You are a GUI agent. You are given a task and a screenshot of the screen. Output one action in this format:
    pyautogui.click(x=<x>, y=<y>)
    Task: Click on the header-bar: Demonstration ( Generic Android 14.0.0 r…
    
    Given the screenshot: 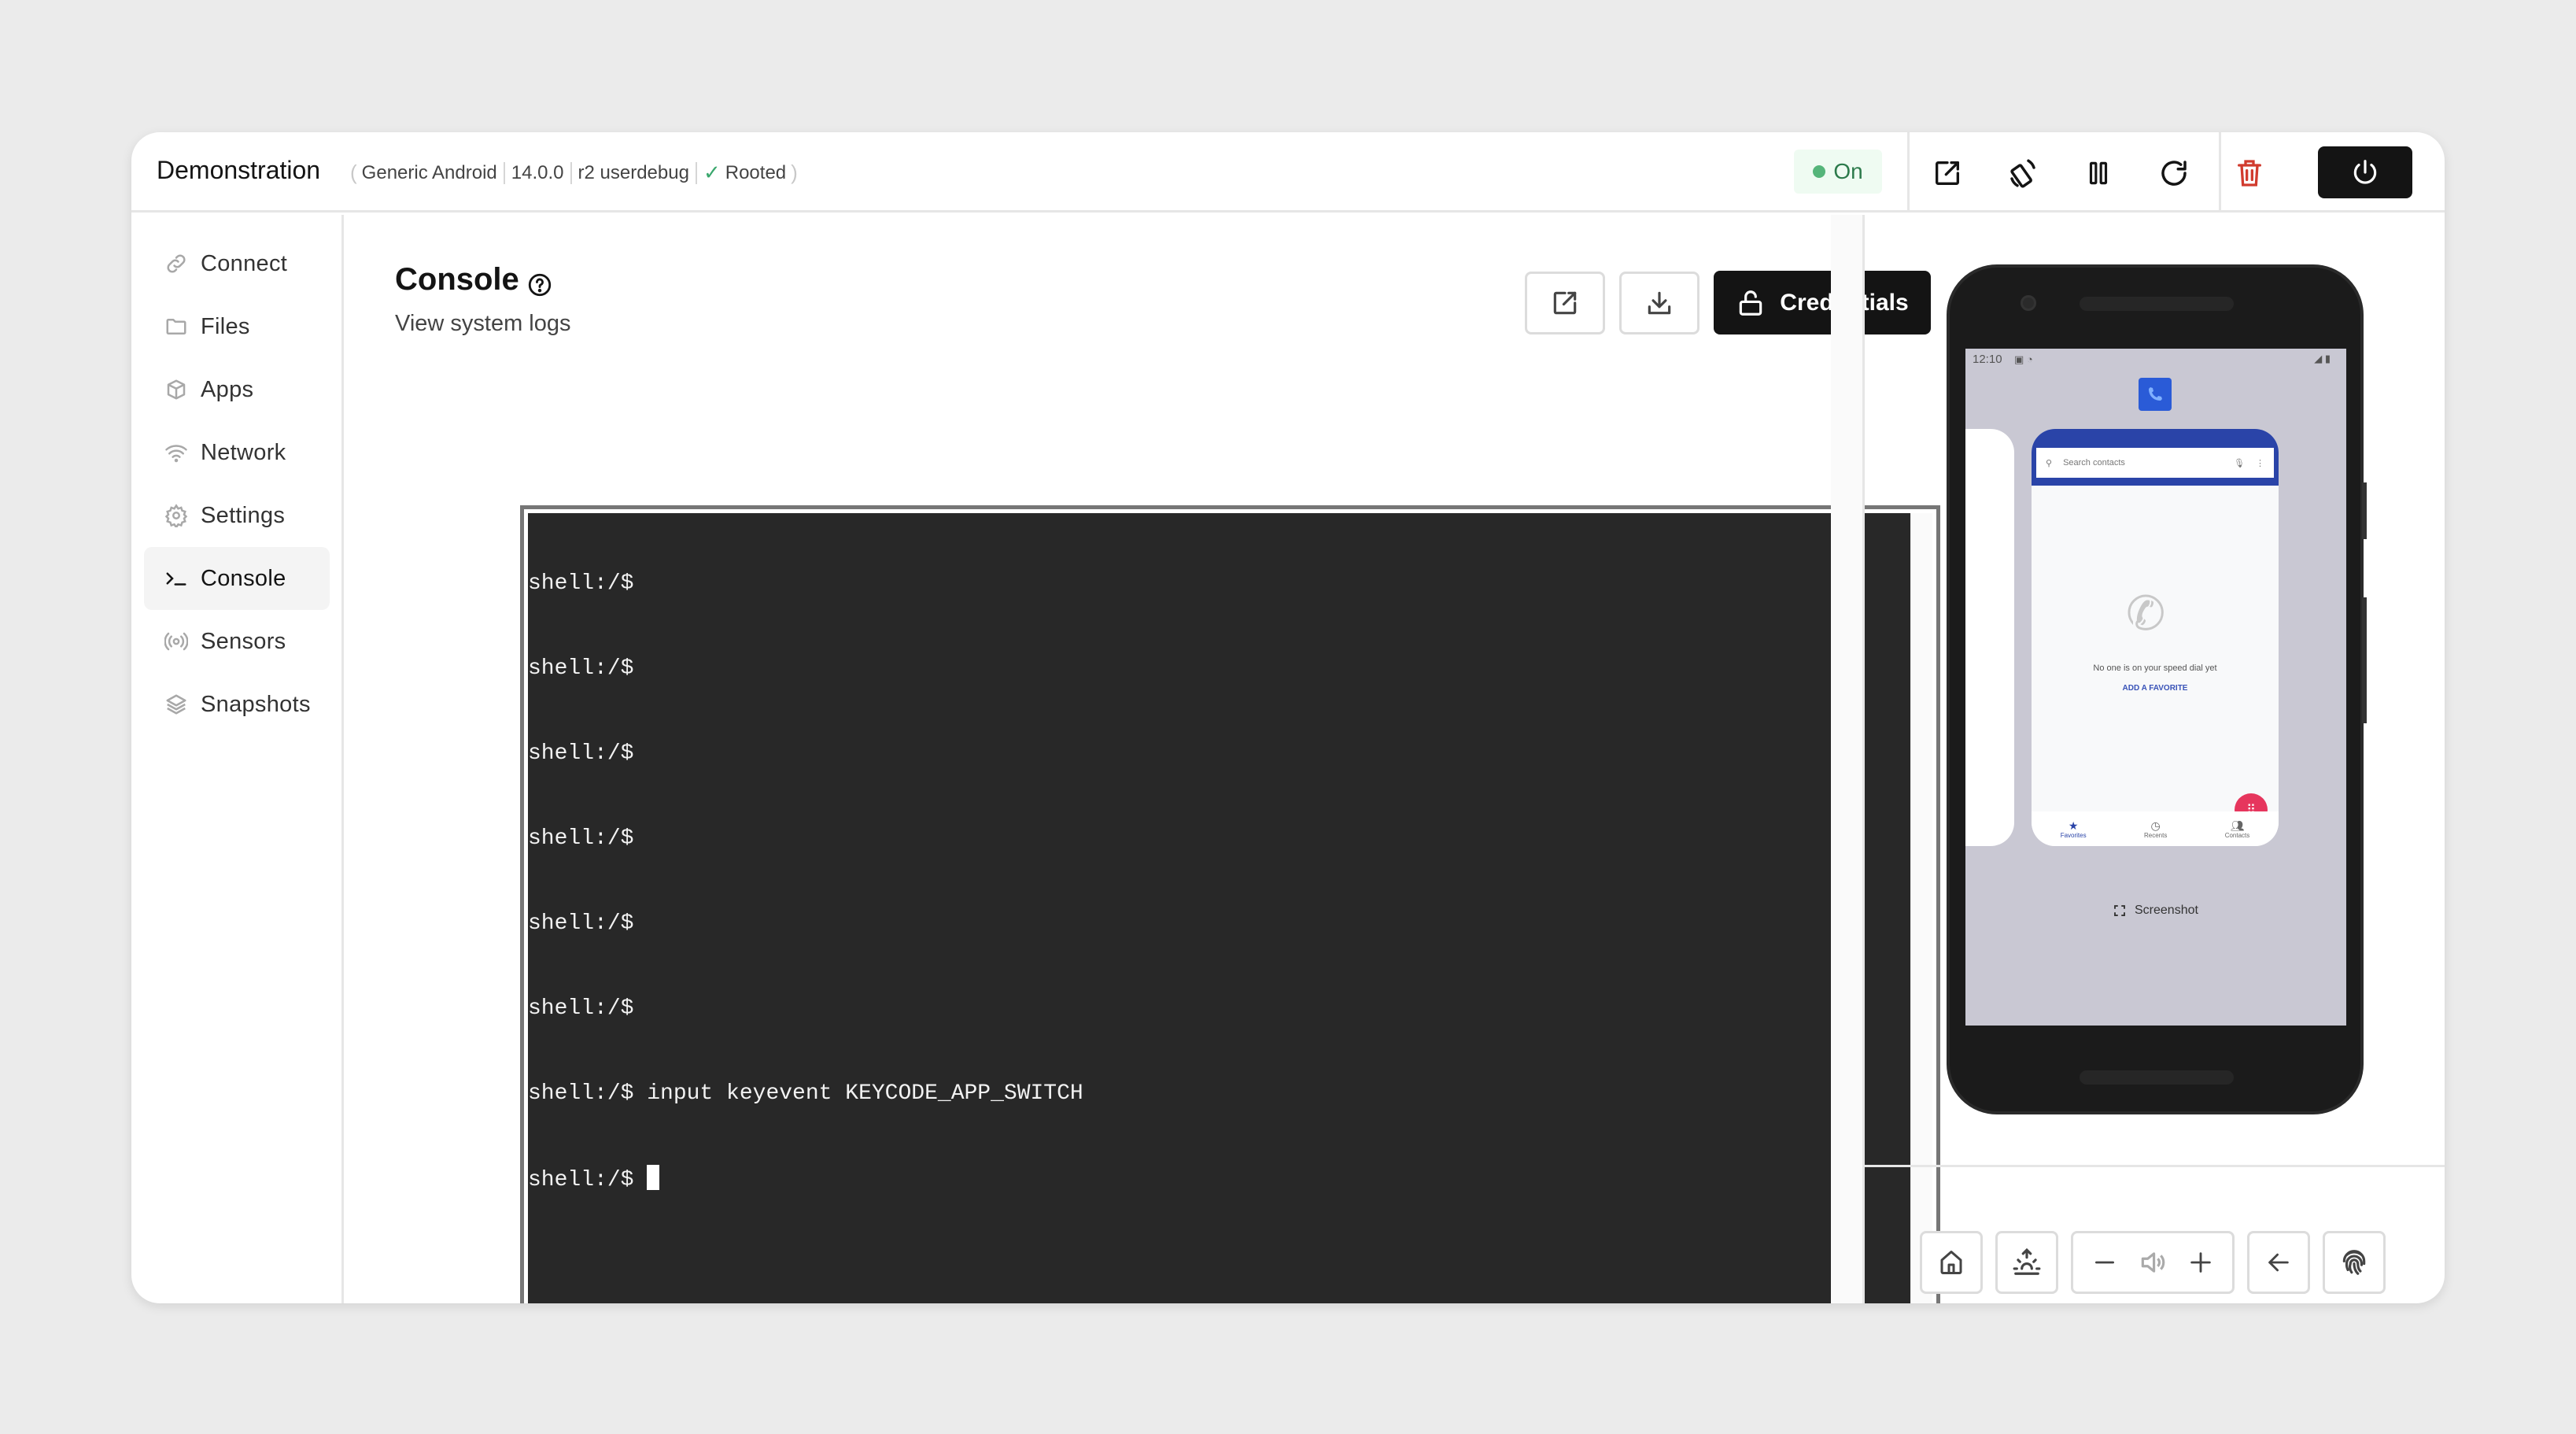 What is the action you would take?
    pyautogui.click(x=1288, y=172)
    